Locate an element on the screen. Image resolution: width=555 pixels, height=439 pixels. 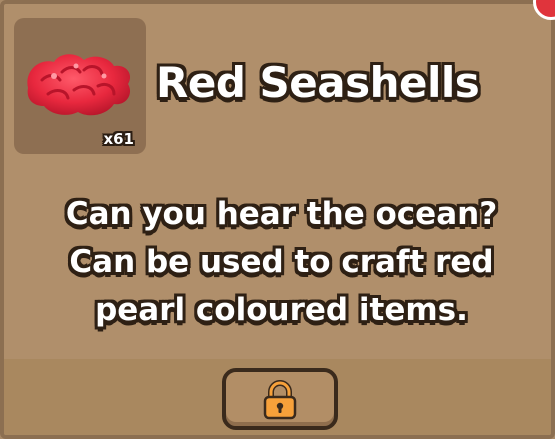
lock-button is located at coordinates (280, 399).